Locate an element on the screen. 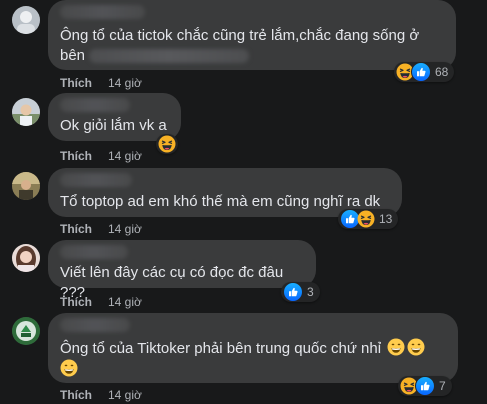 The image size is (487, 404). reaction-summary: 13 is located at coordinates (368, 219).